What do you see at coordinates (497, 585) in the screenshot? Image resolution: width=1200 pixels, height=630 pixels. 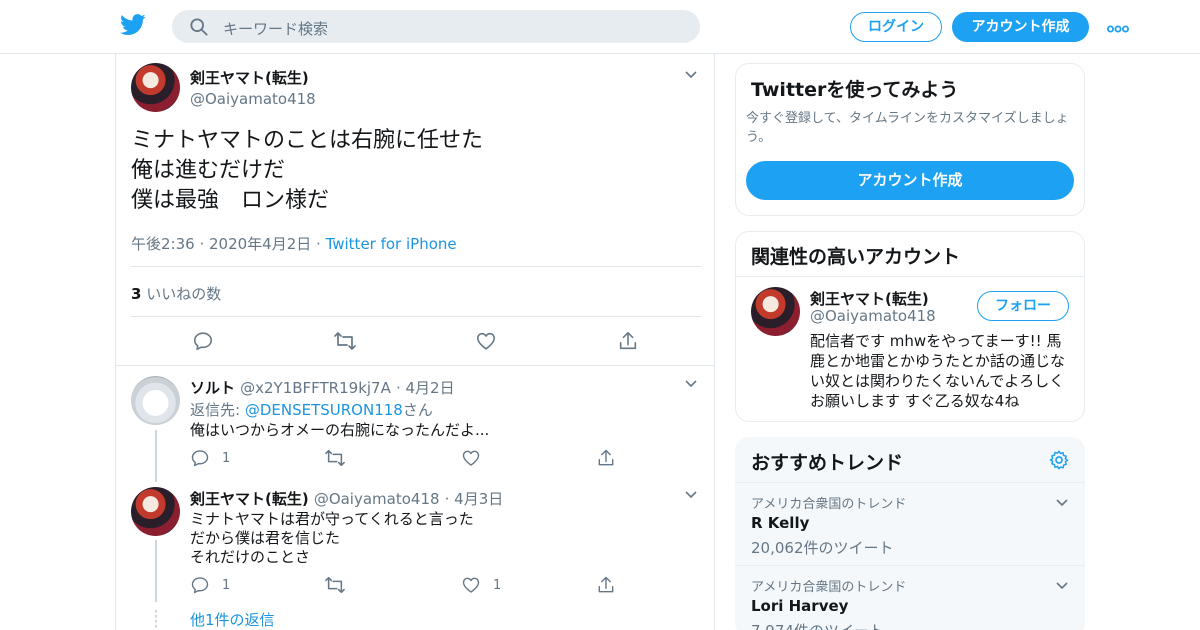 I see `like-count: 1` at bounding box center [497, 585].